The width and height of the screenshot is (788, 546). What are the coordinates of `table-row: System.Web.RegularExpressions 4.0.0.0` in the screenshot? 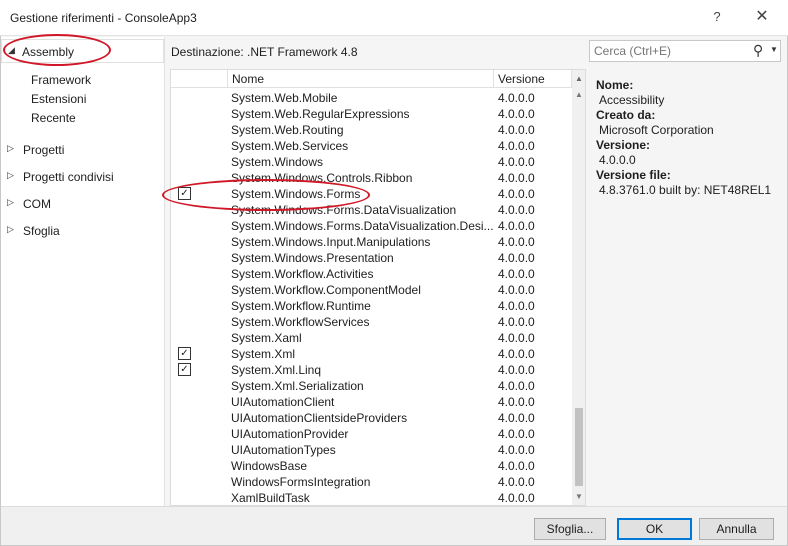 It's located at (371, 114).